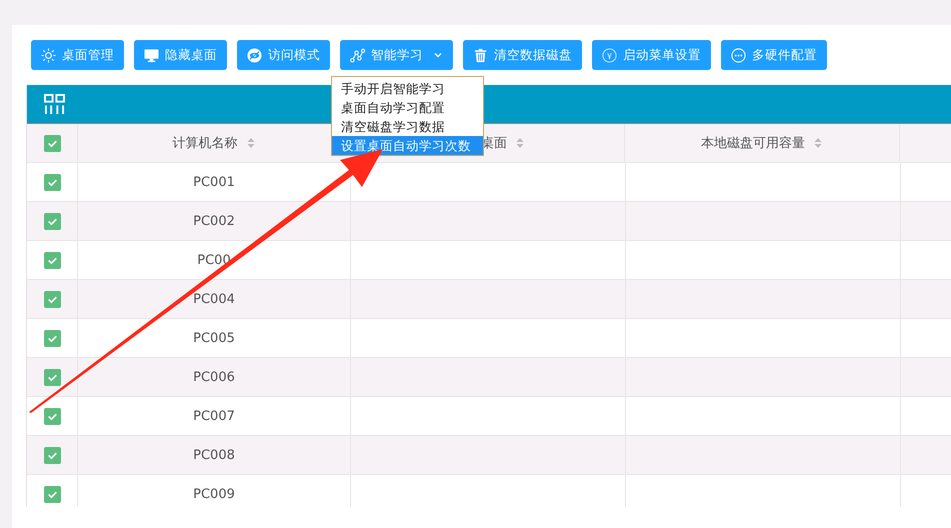  What do you see at coordinates (489, 299) in the screenshot?
I see `table-row: PC004` at bounding box center [489, 299].